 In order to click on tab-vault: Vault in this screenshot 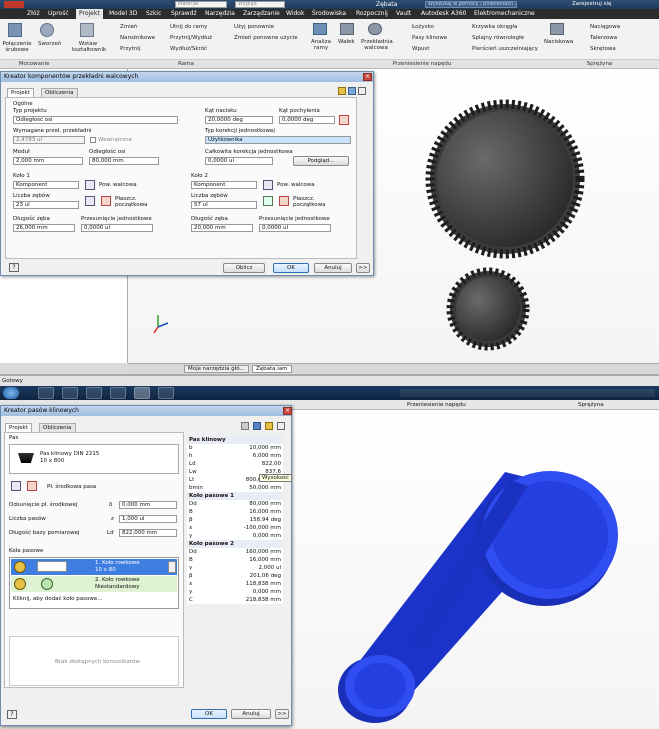, I will do `click(403, 13)`.